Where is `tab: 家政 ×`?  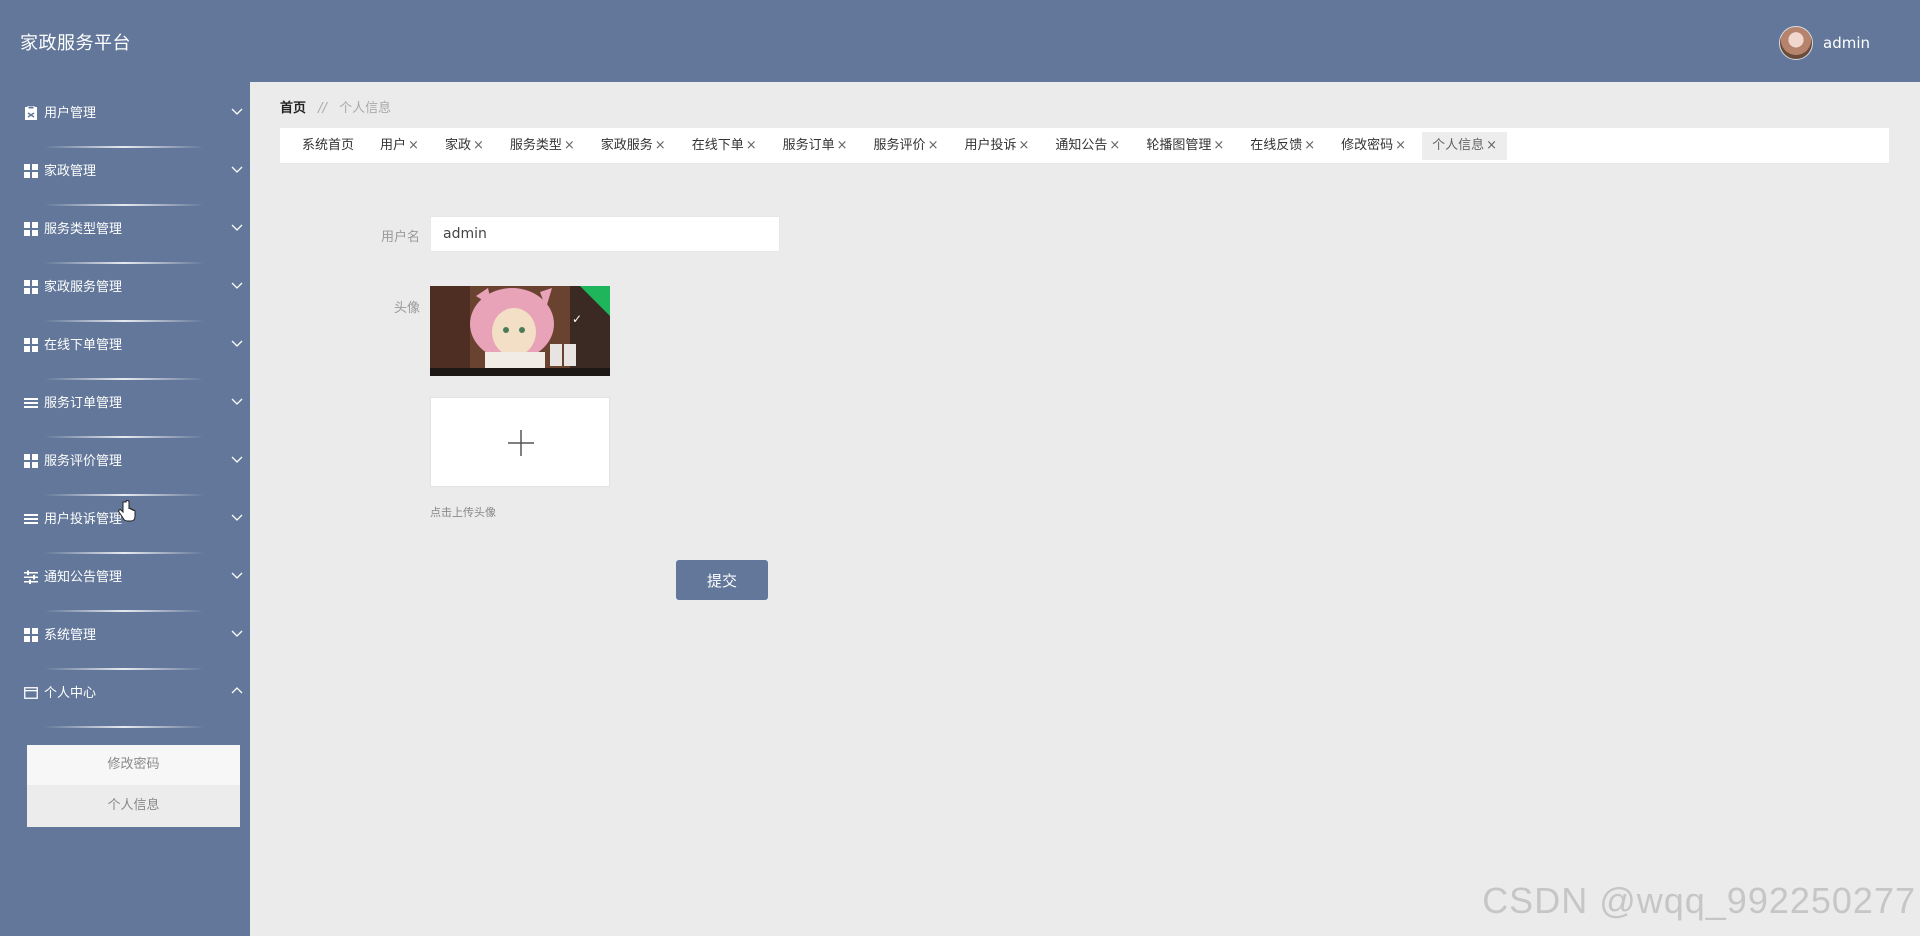
tab: 家政 × is located at coordinates (464, 146).